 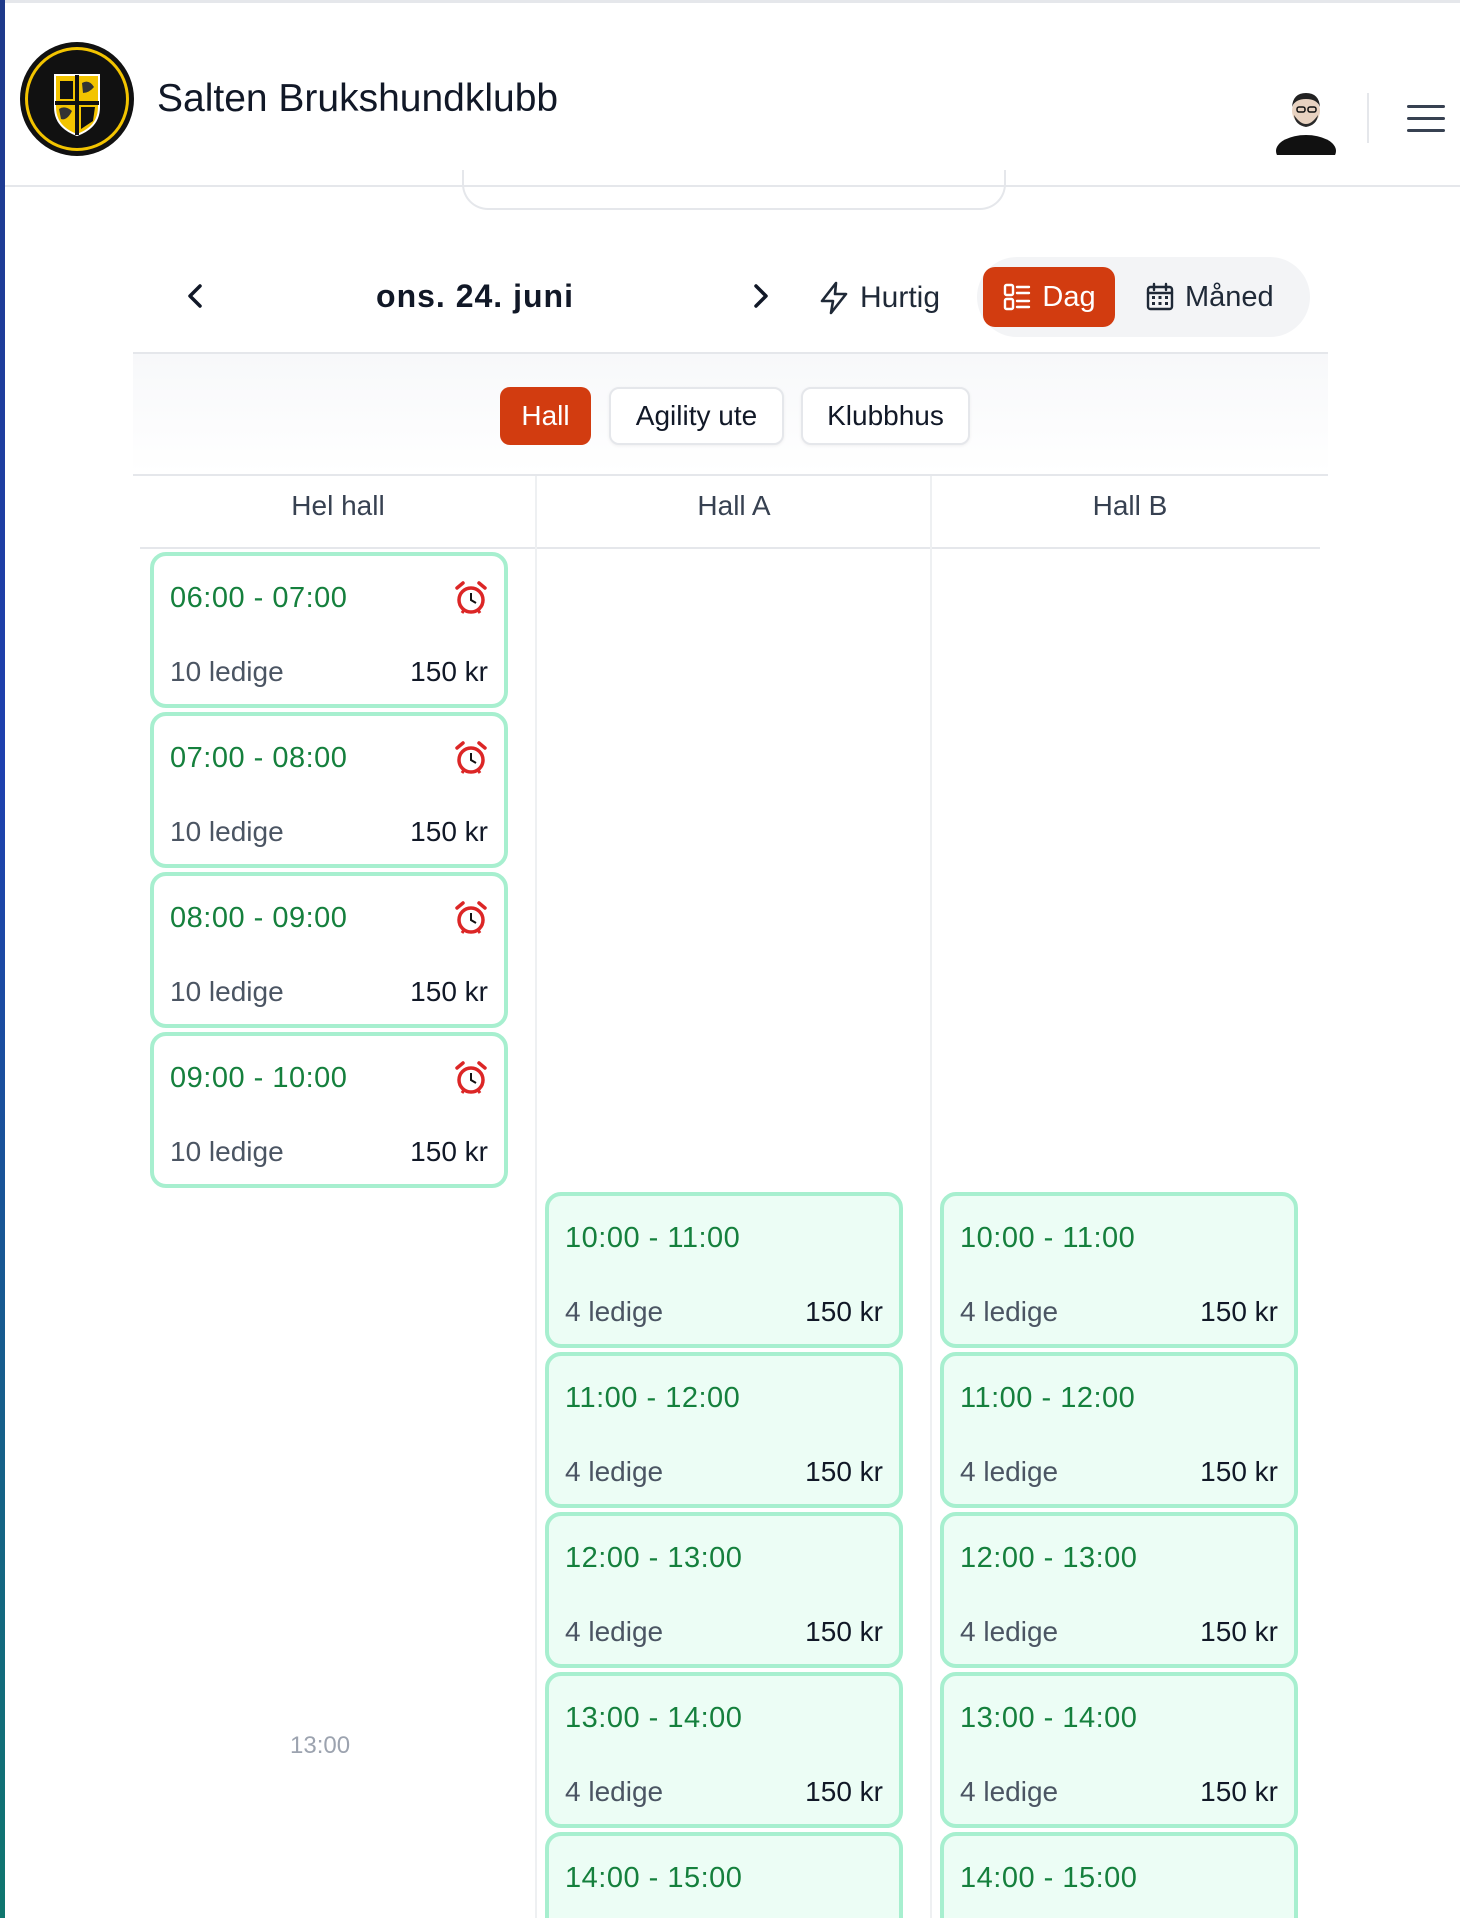 I want to click on current-date: ons. 24. juni, so click(x=475, y=296).